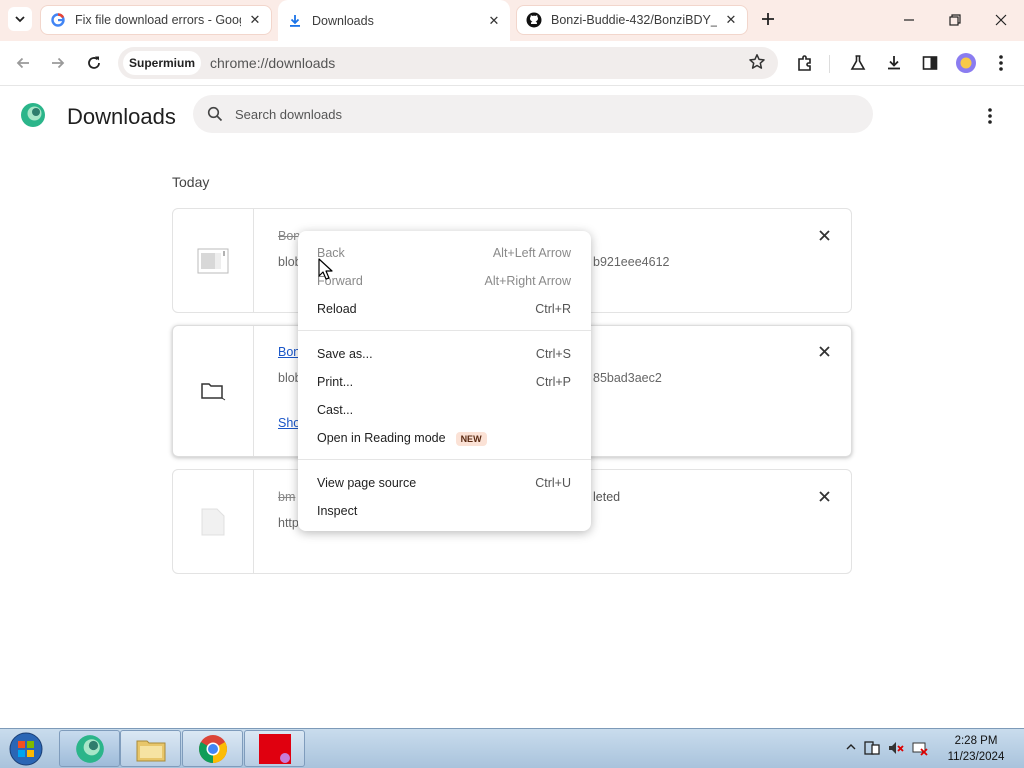 This screenshot has width=1024, height=768. I want to click on tab-fix-download-errors: Fix file download errors - Goog ✕, so click(156, 20).